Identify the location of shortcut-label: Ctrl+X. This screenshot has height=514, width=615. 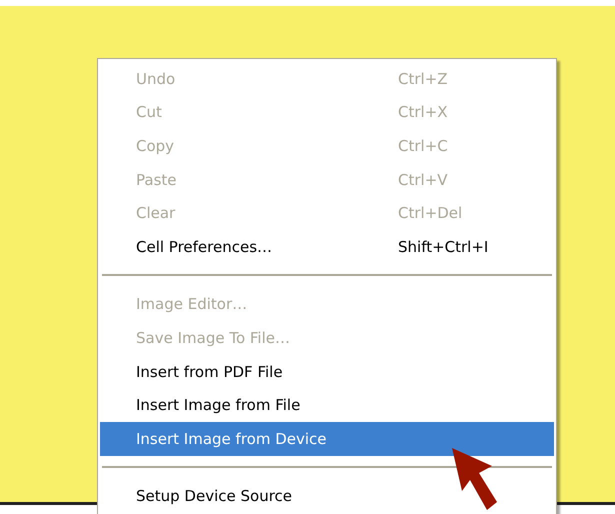
(423, 112).